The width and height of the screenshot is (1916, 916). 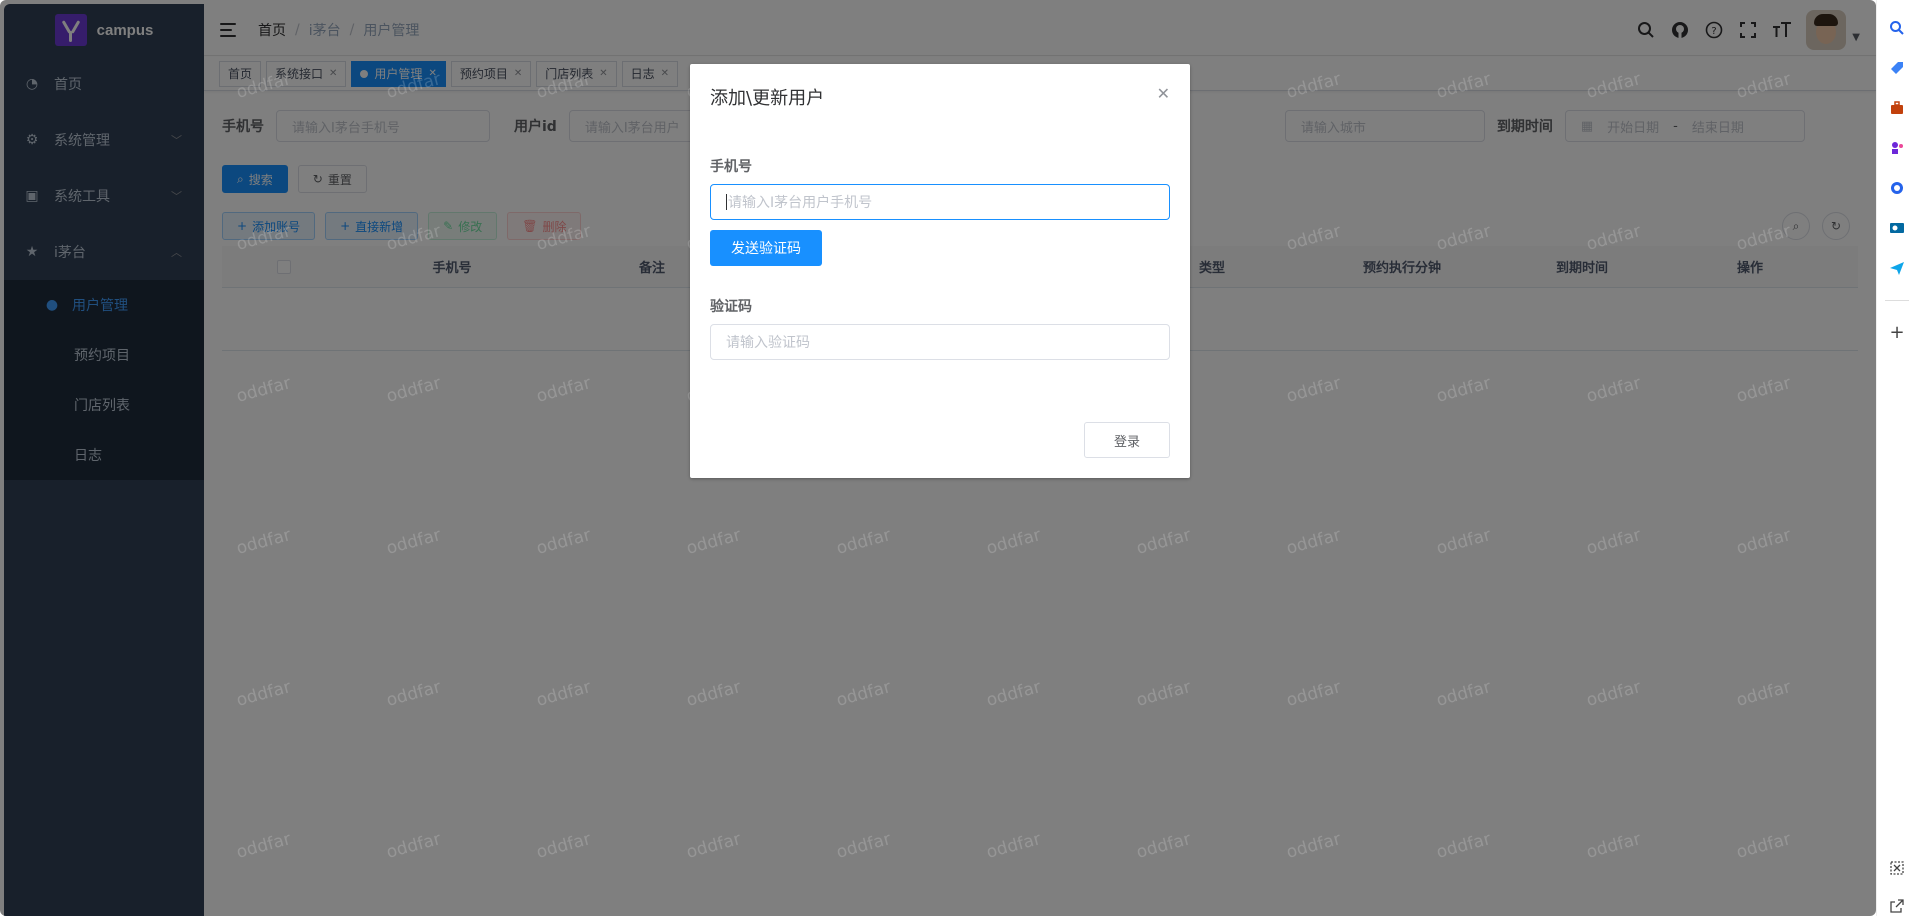 I want to click on send-code-button: 发送验证码, so click(x=766, y=248).